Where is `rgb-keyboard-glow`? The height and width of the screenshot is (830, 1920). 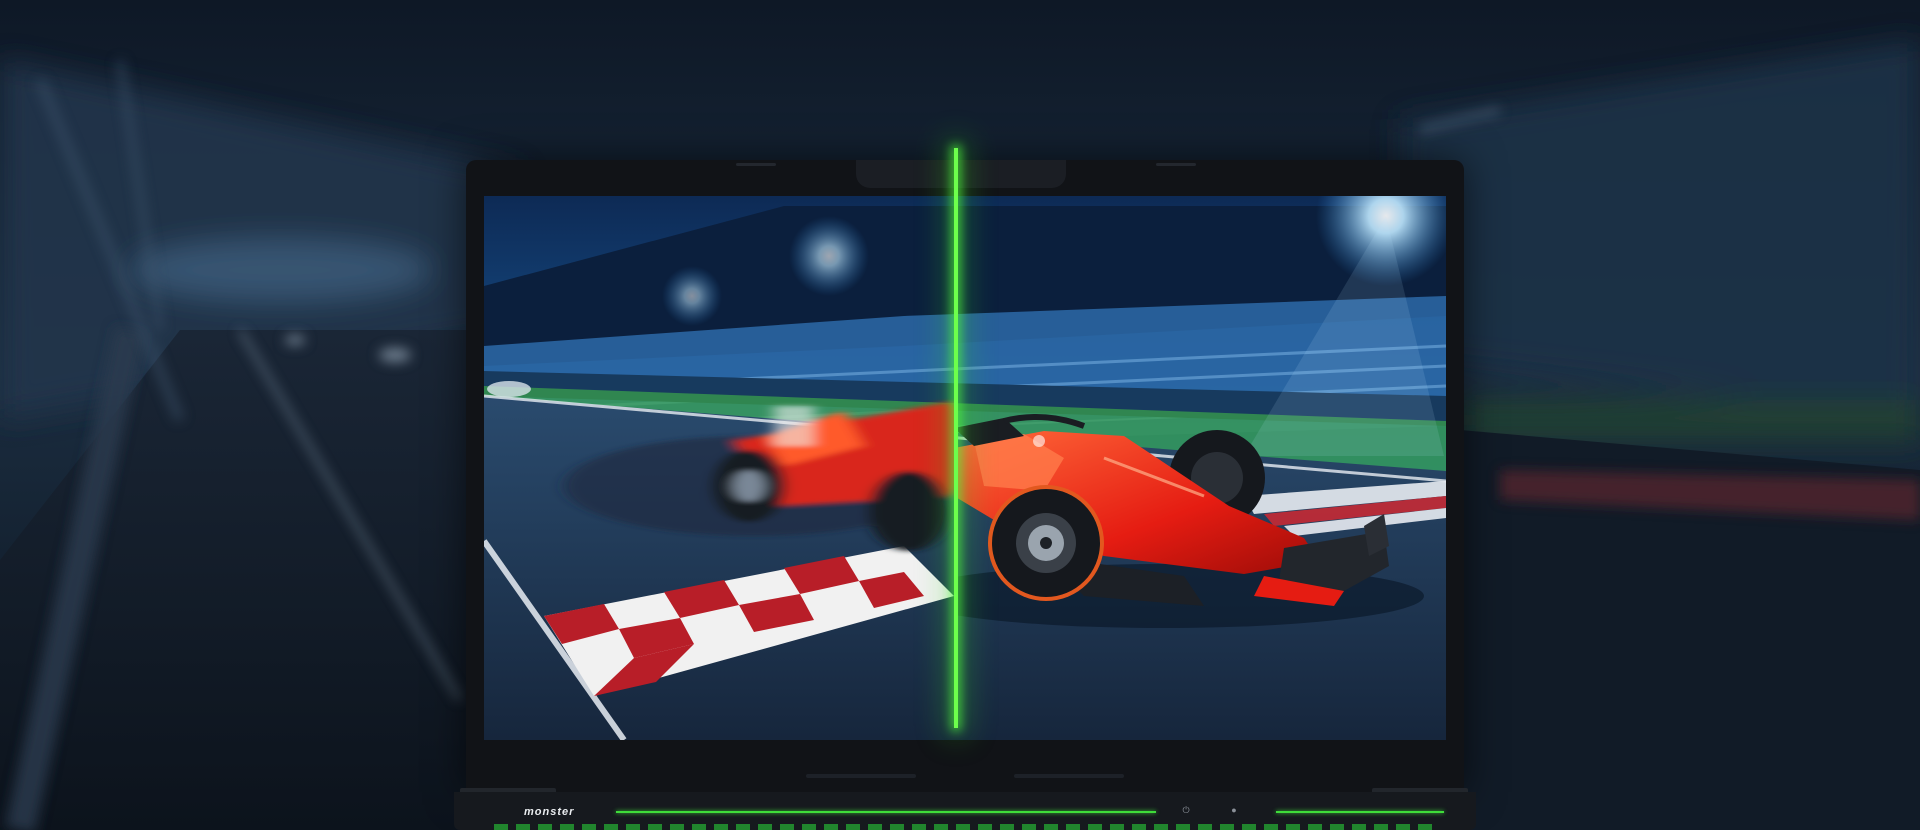 rgb-keyboard-glow is located at coordinates (964, 827).